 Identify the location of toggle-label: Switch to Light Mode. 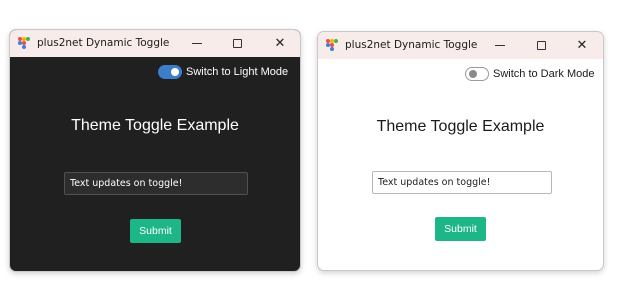
(237, 72).